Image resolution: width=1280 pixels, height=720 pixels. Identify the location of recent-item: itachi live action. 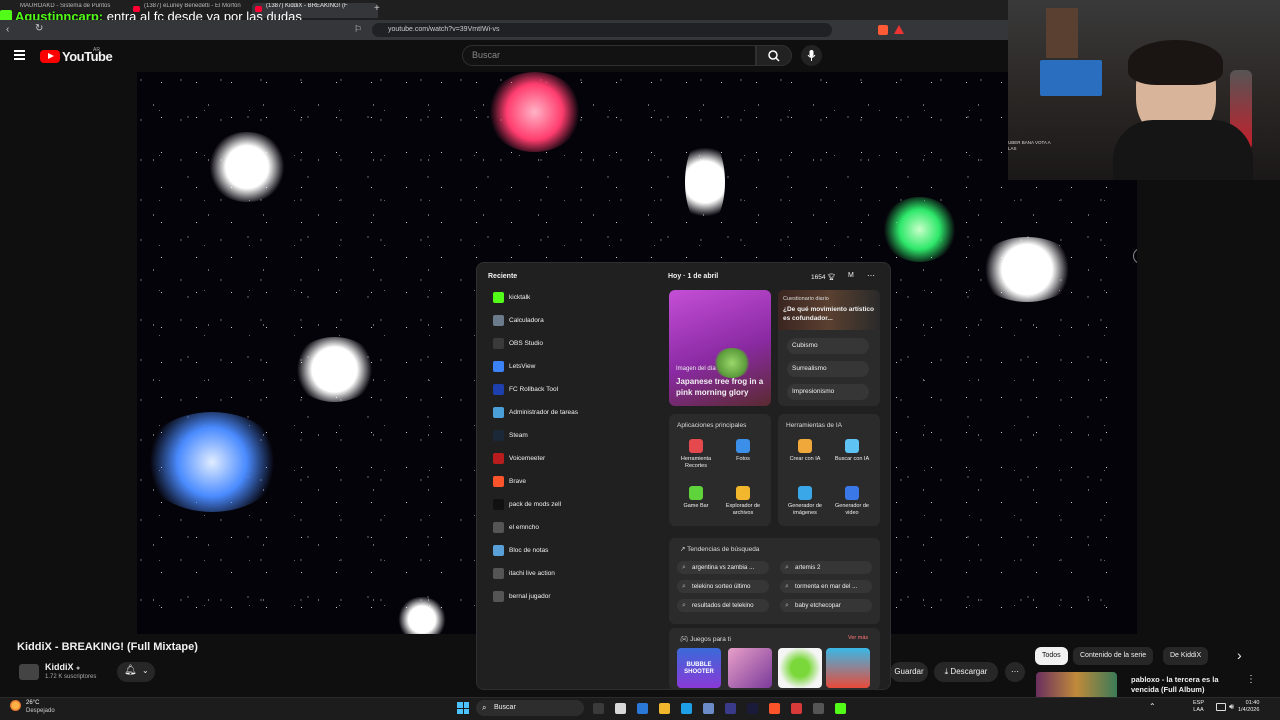
(524, 574).